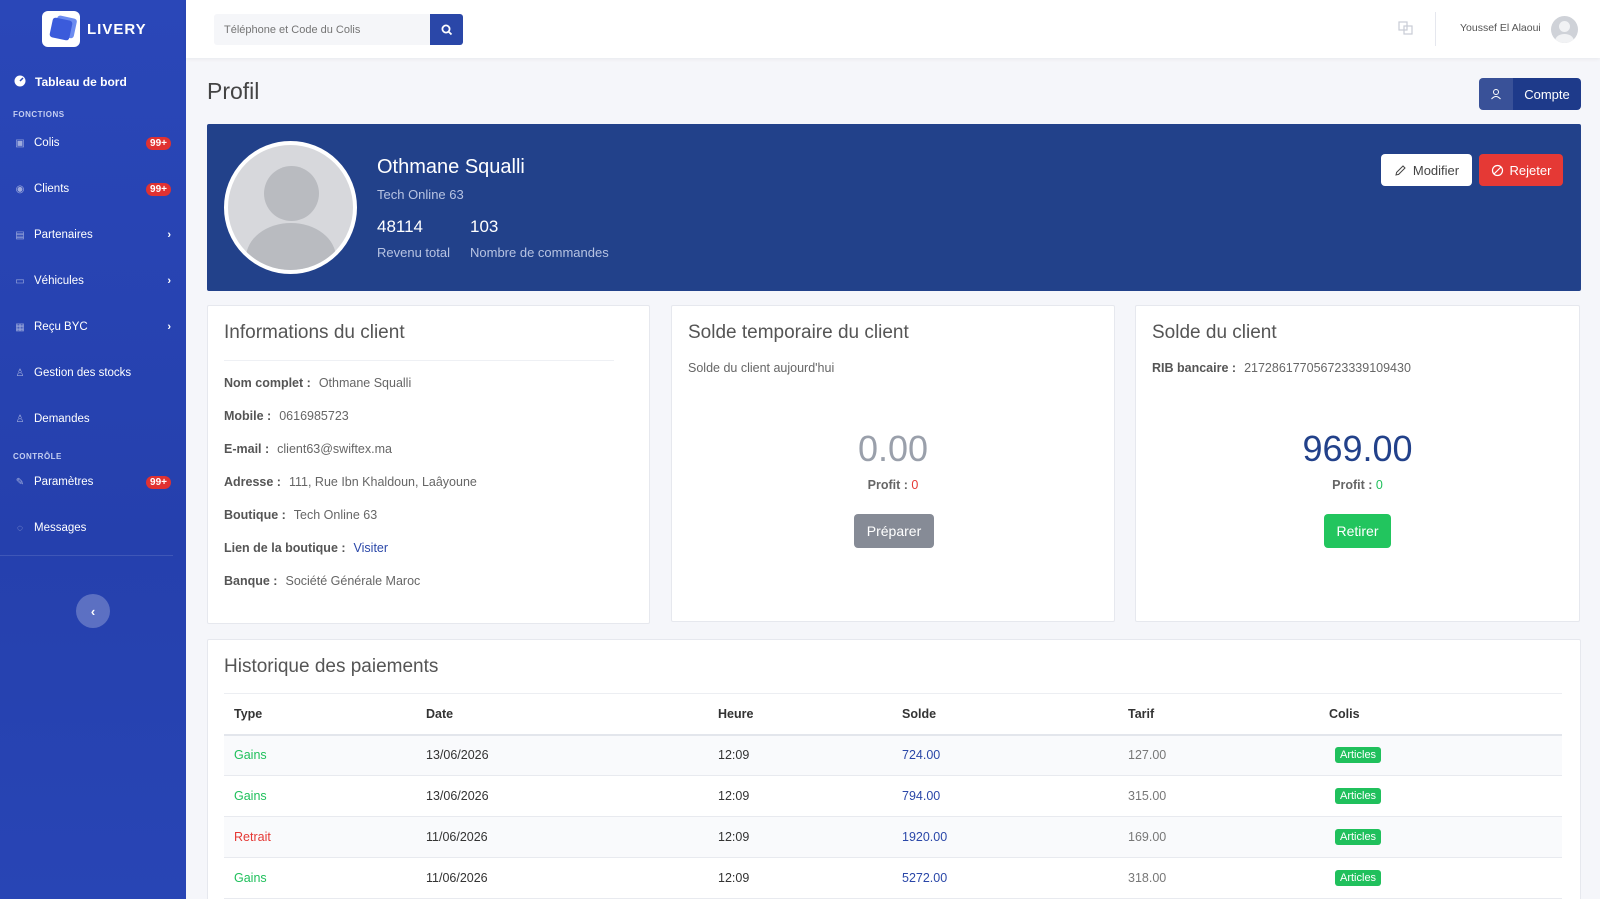  What do you see at coordinates (893, 485) in the screenshot?
I see `temp-balance-profit: Profit : 0` at bounding box center [893, 485].